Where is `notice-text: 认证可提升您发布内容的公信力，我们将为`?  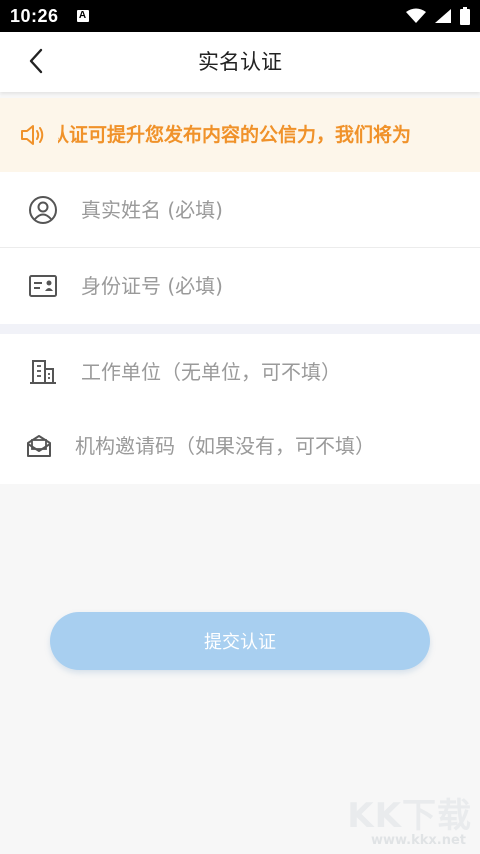
notice-text: 认证可提升您发布内容的公信力，我们将为 is located at coordinates (235, 135).